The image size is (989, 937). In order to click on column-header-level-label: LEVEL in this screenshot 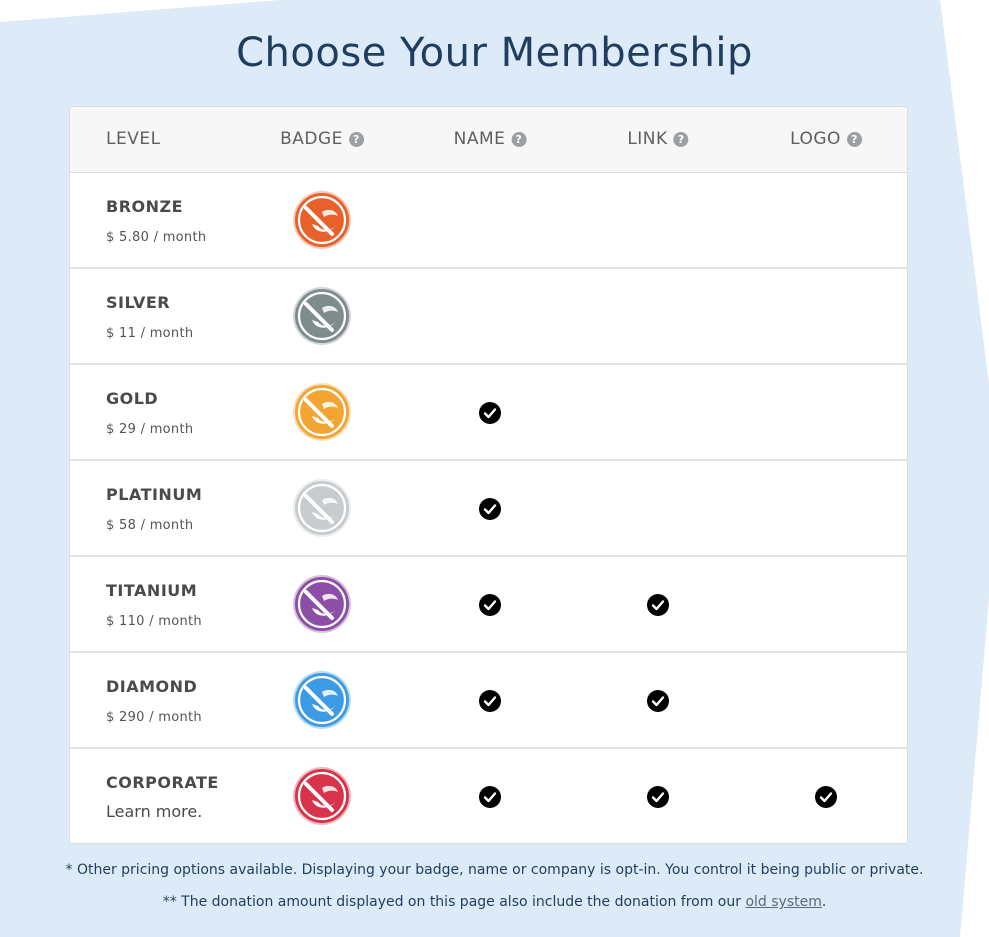, I will do `click(133, 139)`.